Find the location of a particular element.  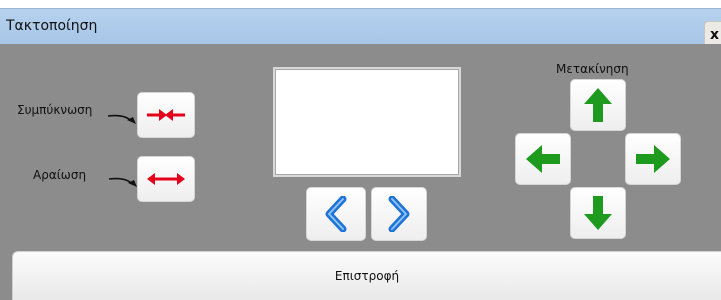

next-button is located at coordinates (399, 214).